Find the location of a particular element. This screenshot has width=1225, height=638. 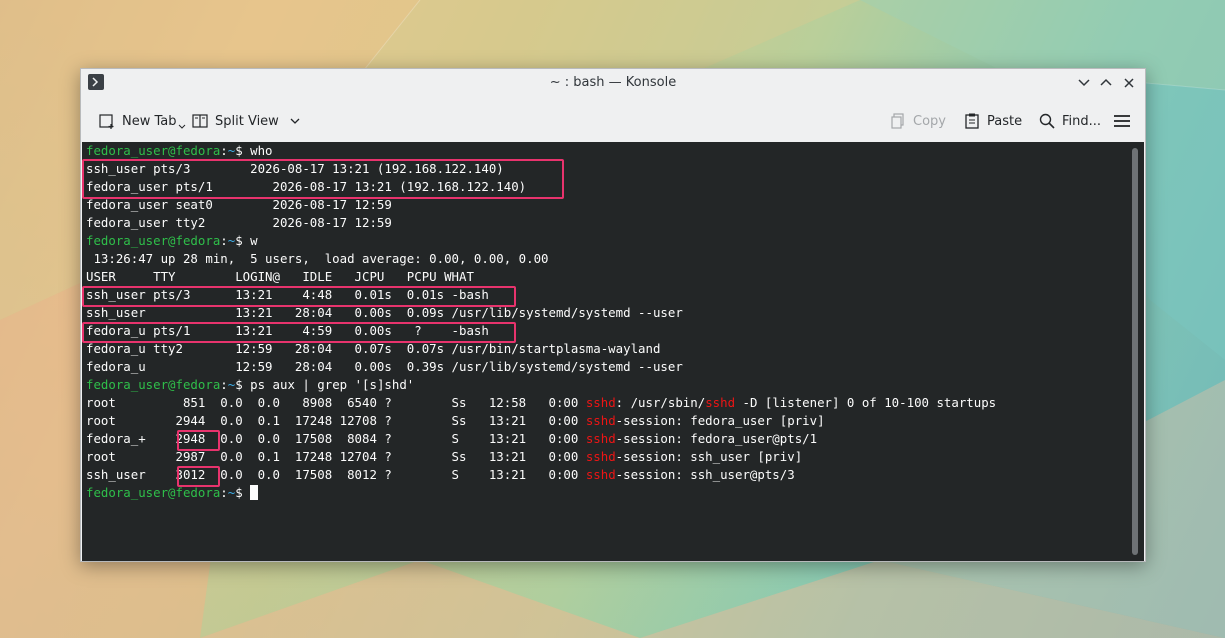

search-icon is located at coordinates (1047, 121).